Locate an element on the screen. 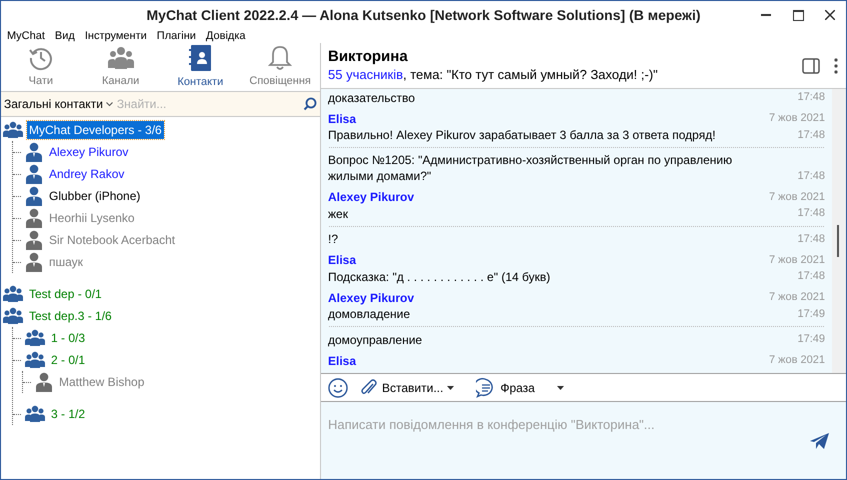 The height and width of the screenshot is (480, 847). more-icon is located at coordinates (836, 66).